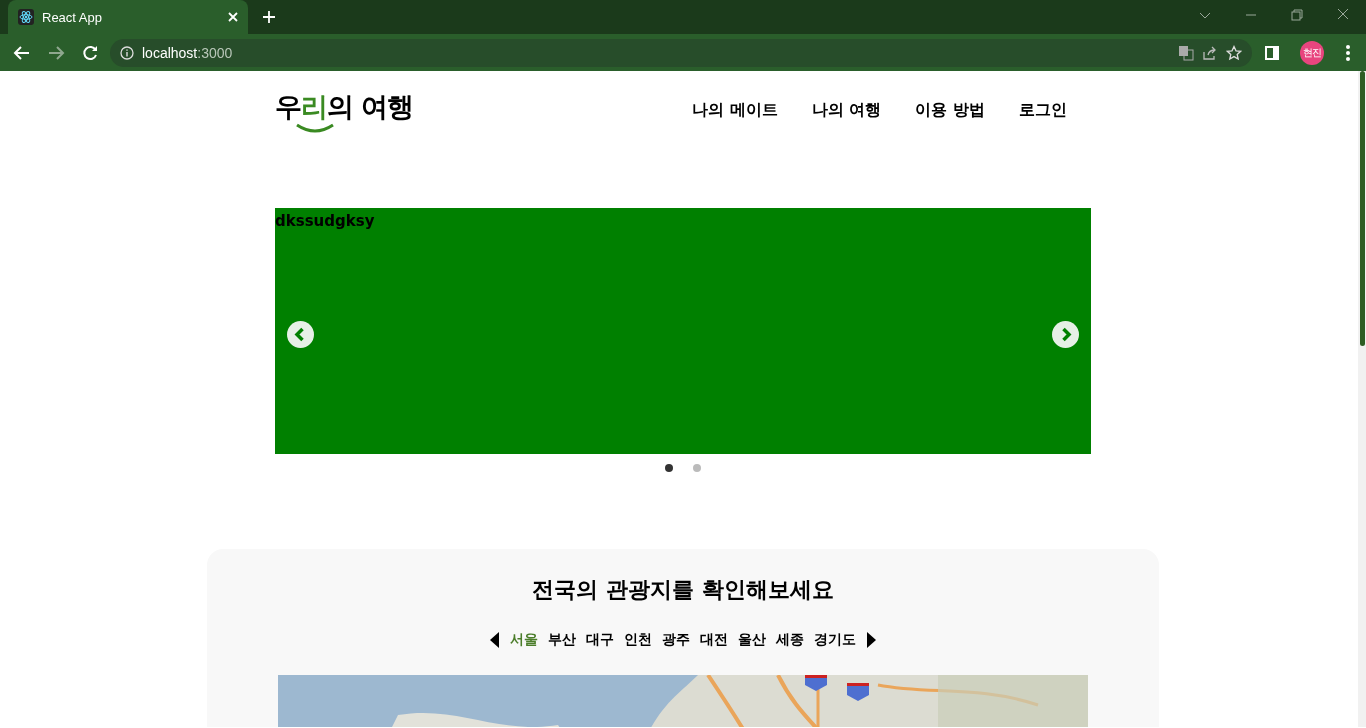  Describe the element at coordinates (683, 590) in the screenshot. I see `section-title: 전국의 관광지를 확인해보세요` at that location.